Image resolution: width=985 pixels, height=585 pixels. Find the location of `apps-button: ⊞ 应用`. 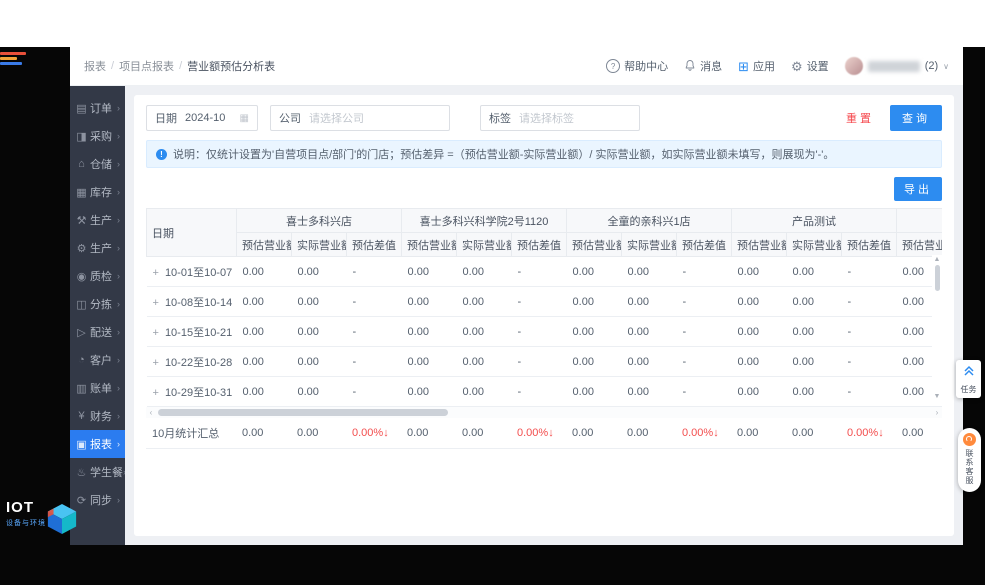

apps-button: ⊞ 应用 is located at coordinates (756, 66).